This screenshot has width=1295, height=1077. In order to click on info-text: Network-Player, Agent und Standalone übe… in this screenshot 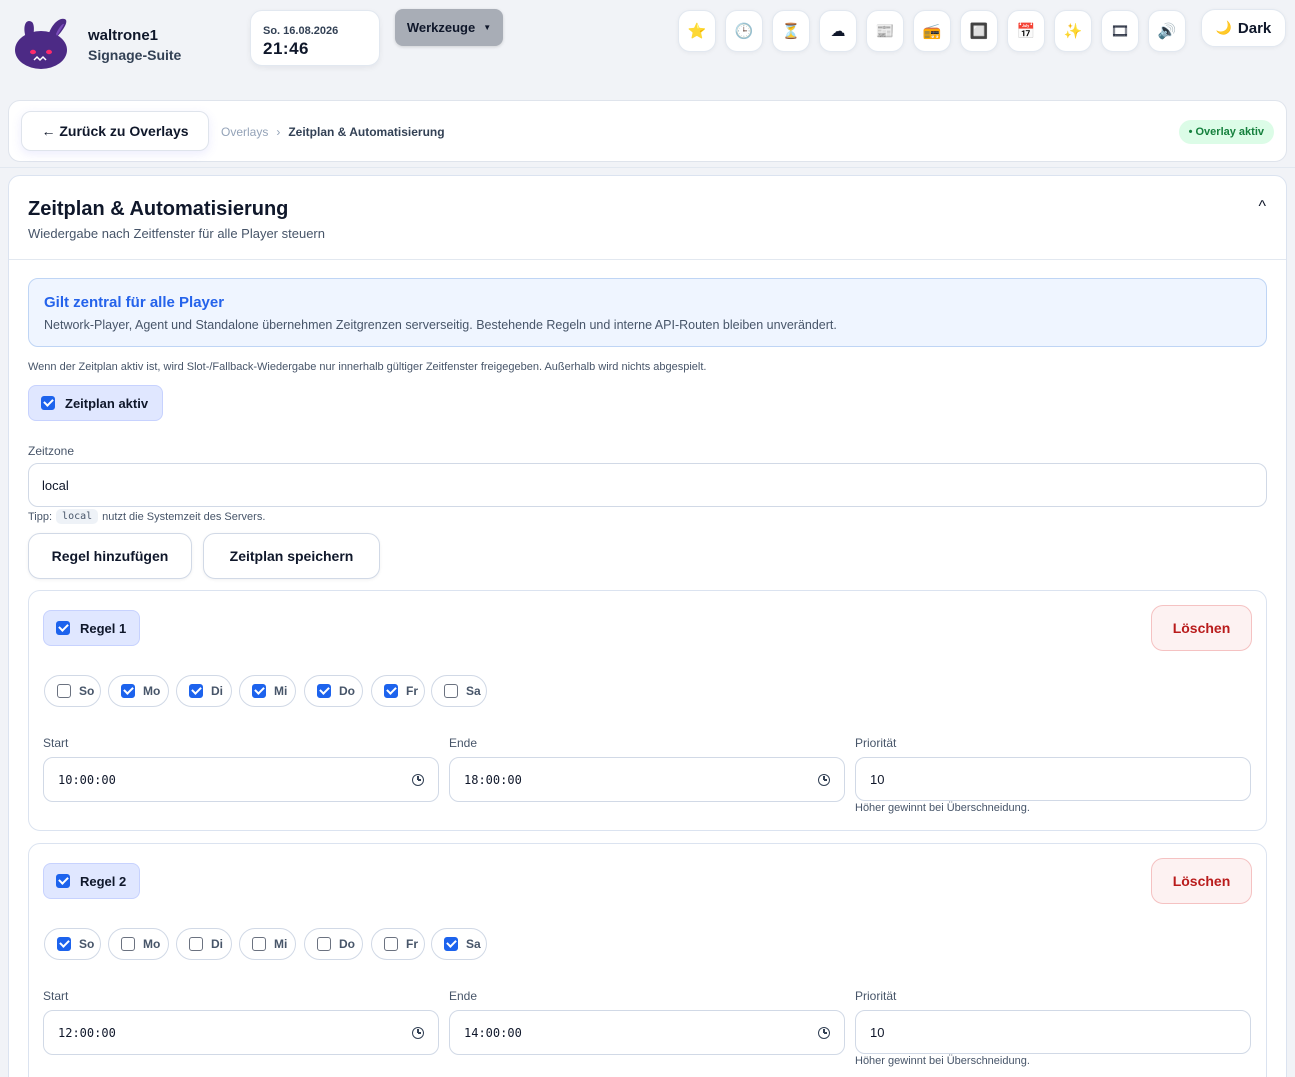, I will do `click(440, 325)`.